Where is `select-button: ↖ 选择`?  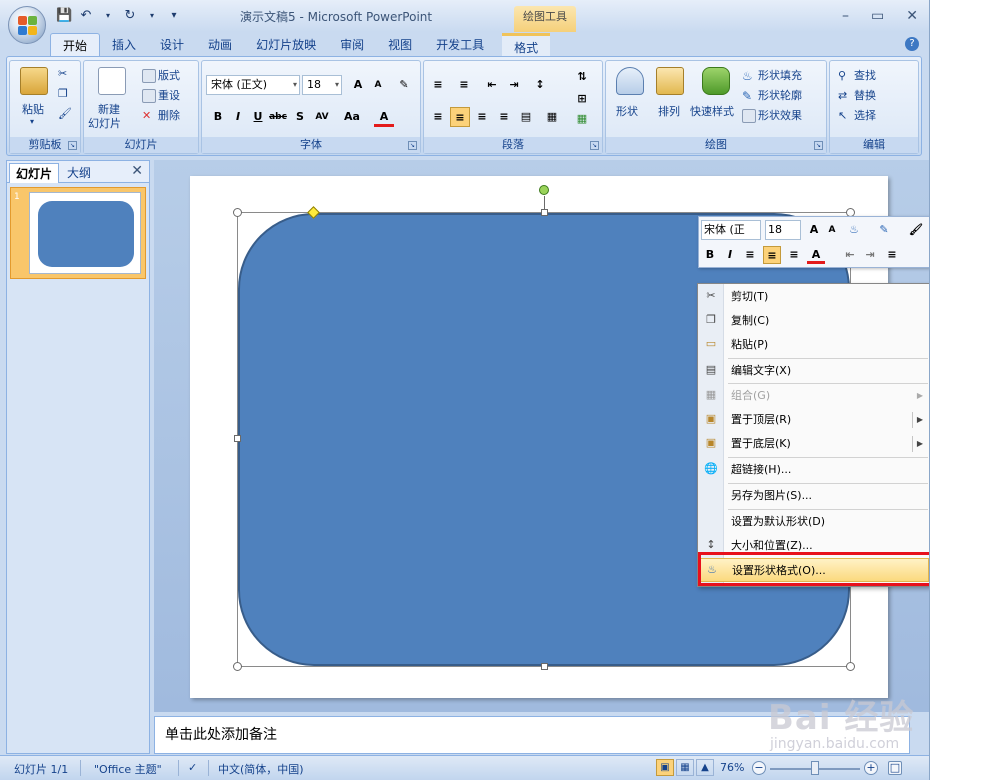
select-button: ↖ 选择 is located at coordinates (857, 115).